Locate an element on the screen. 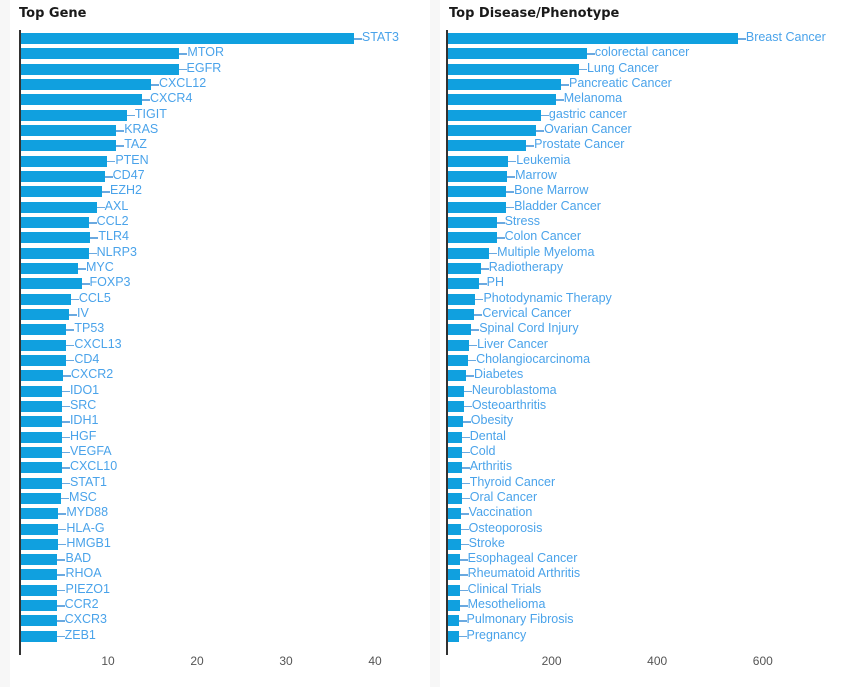  bar-row: Pregnancy is located at coordinates (643, 636).